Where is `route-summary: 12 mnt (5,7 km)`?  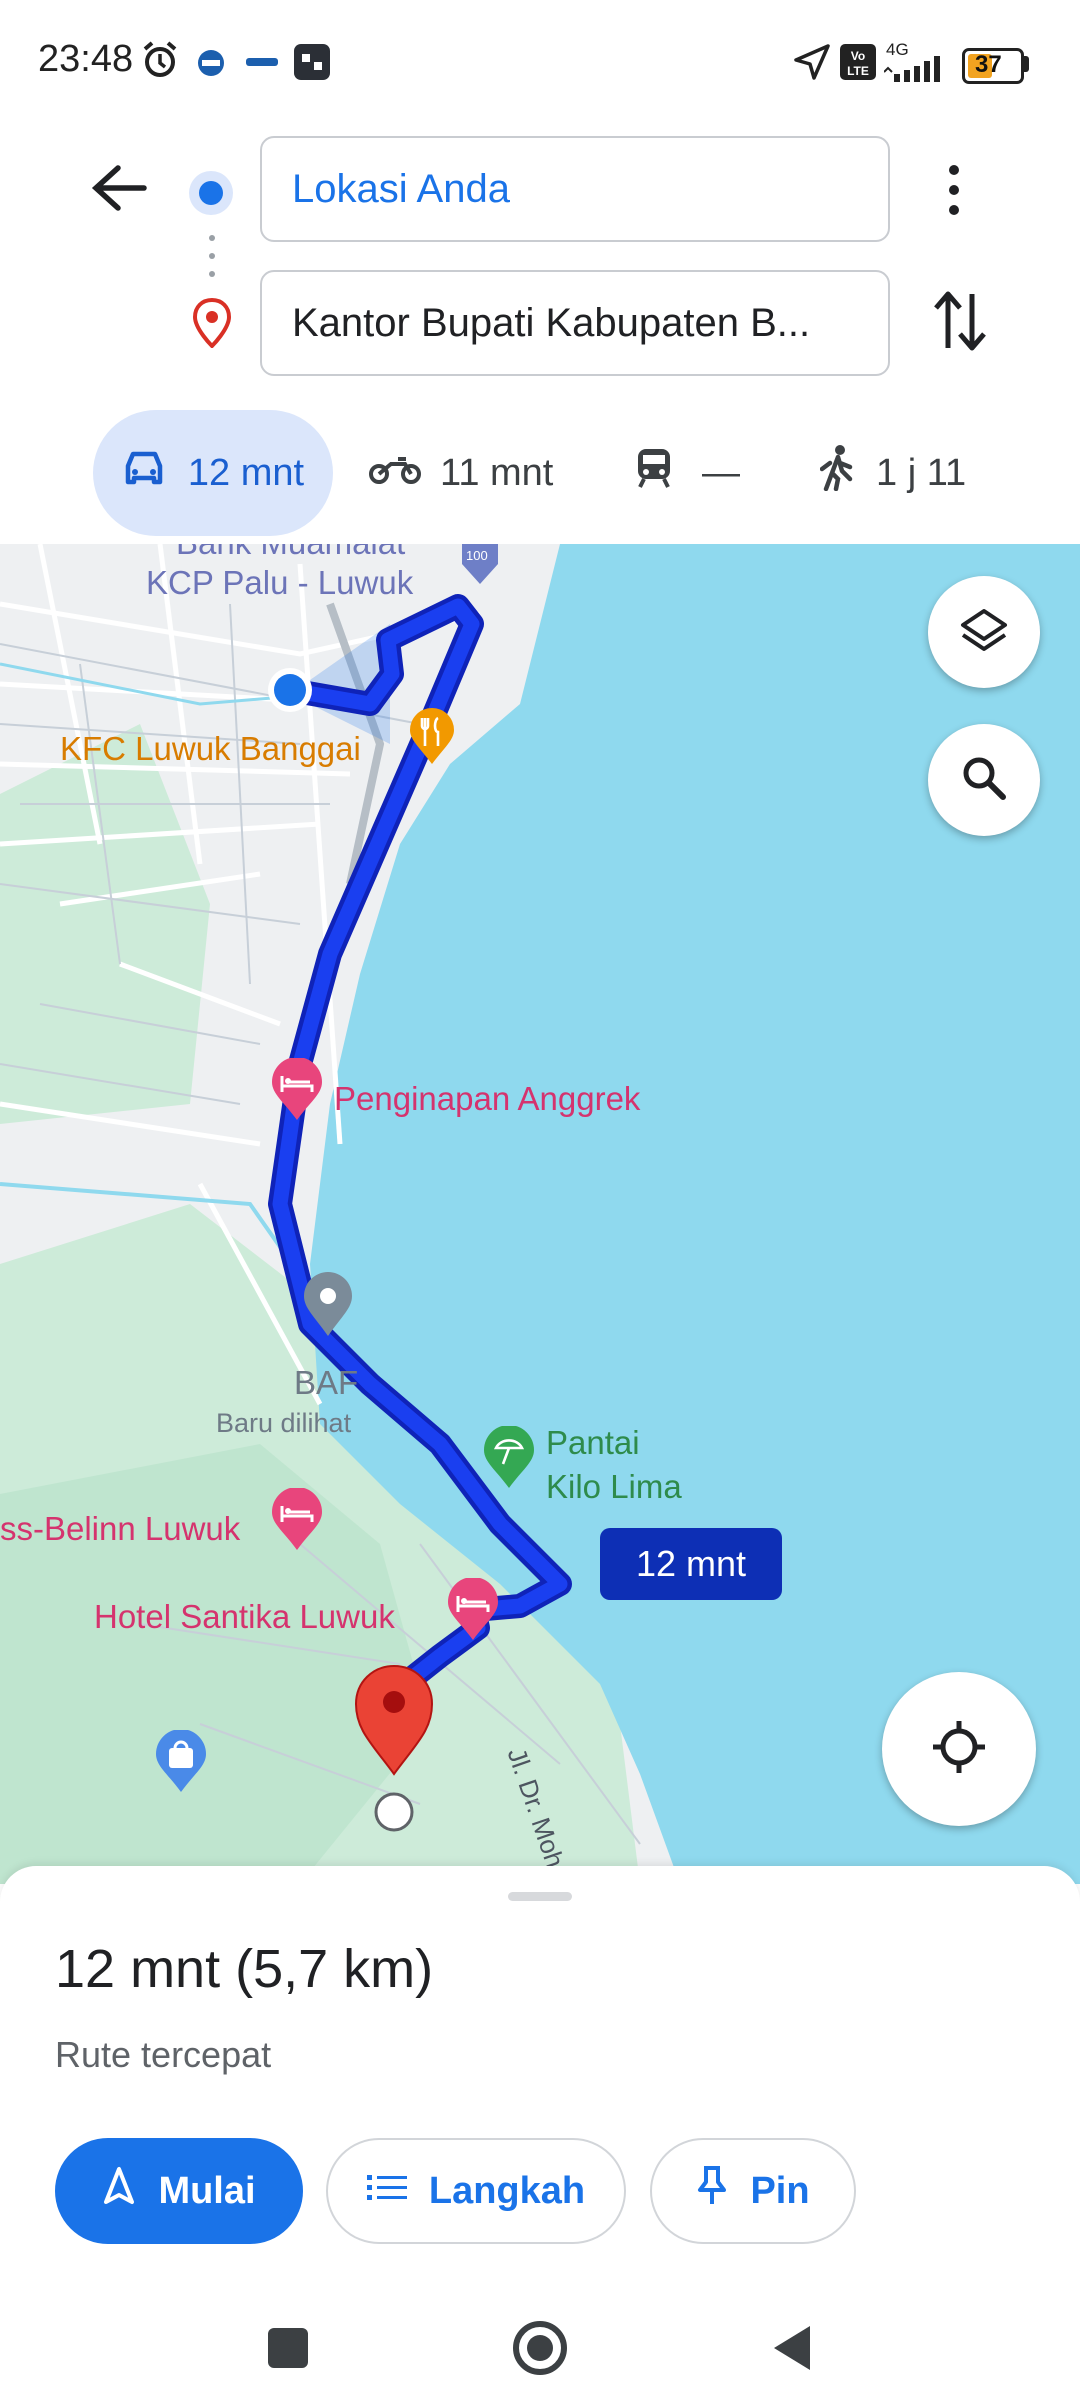
route-summary: 12 mnt (5,7 km) is located at coordinates (244, 1969).